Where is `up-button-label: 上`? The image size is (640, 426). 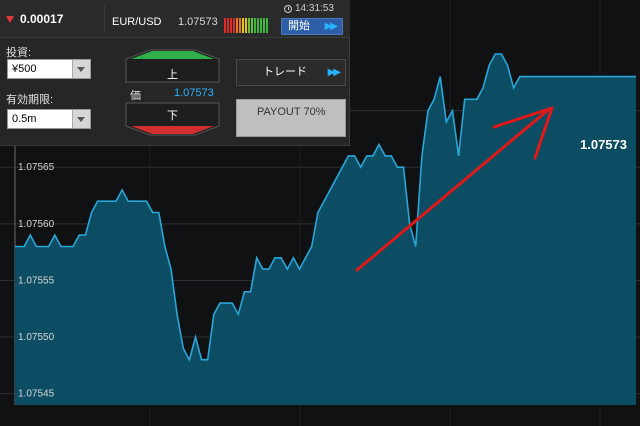 up-button-label: 上 is located at coordinates (172, 75).